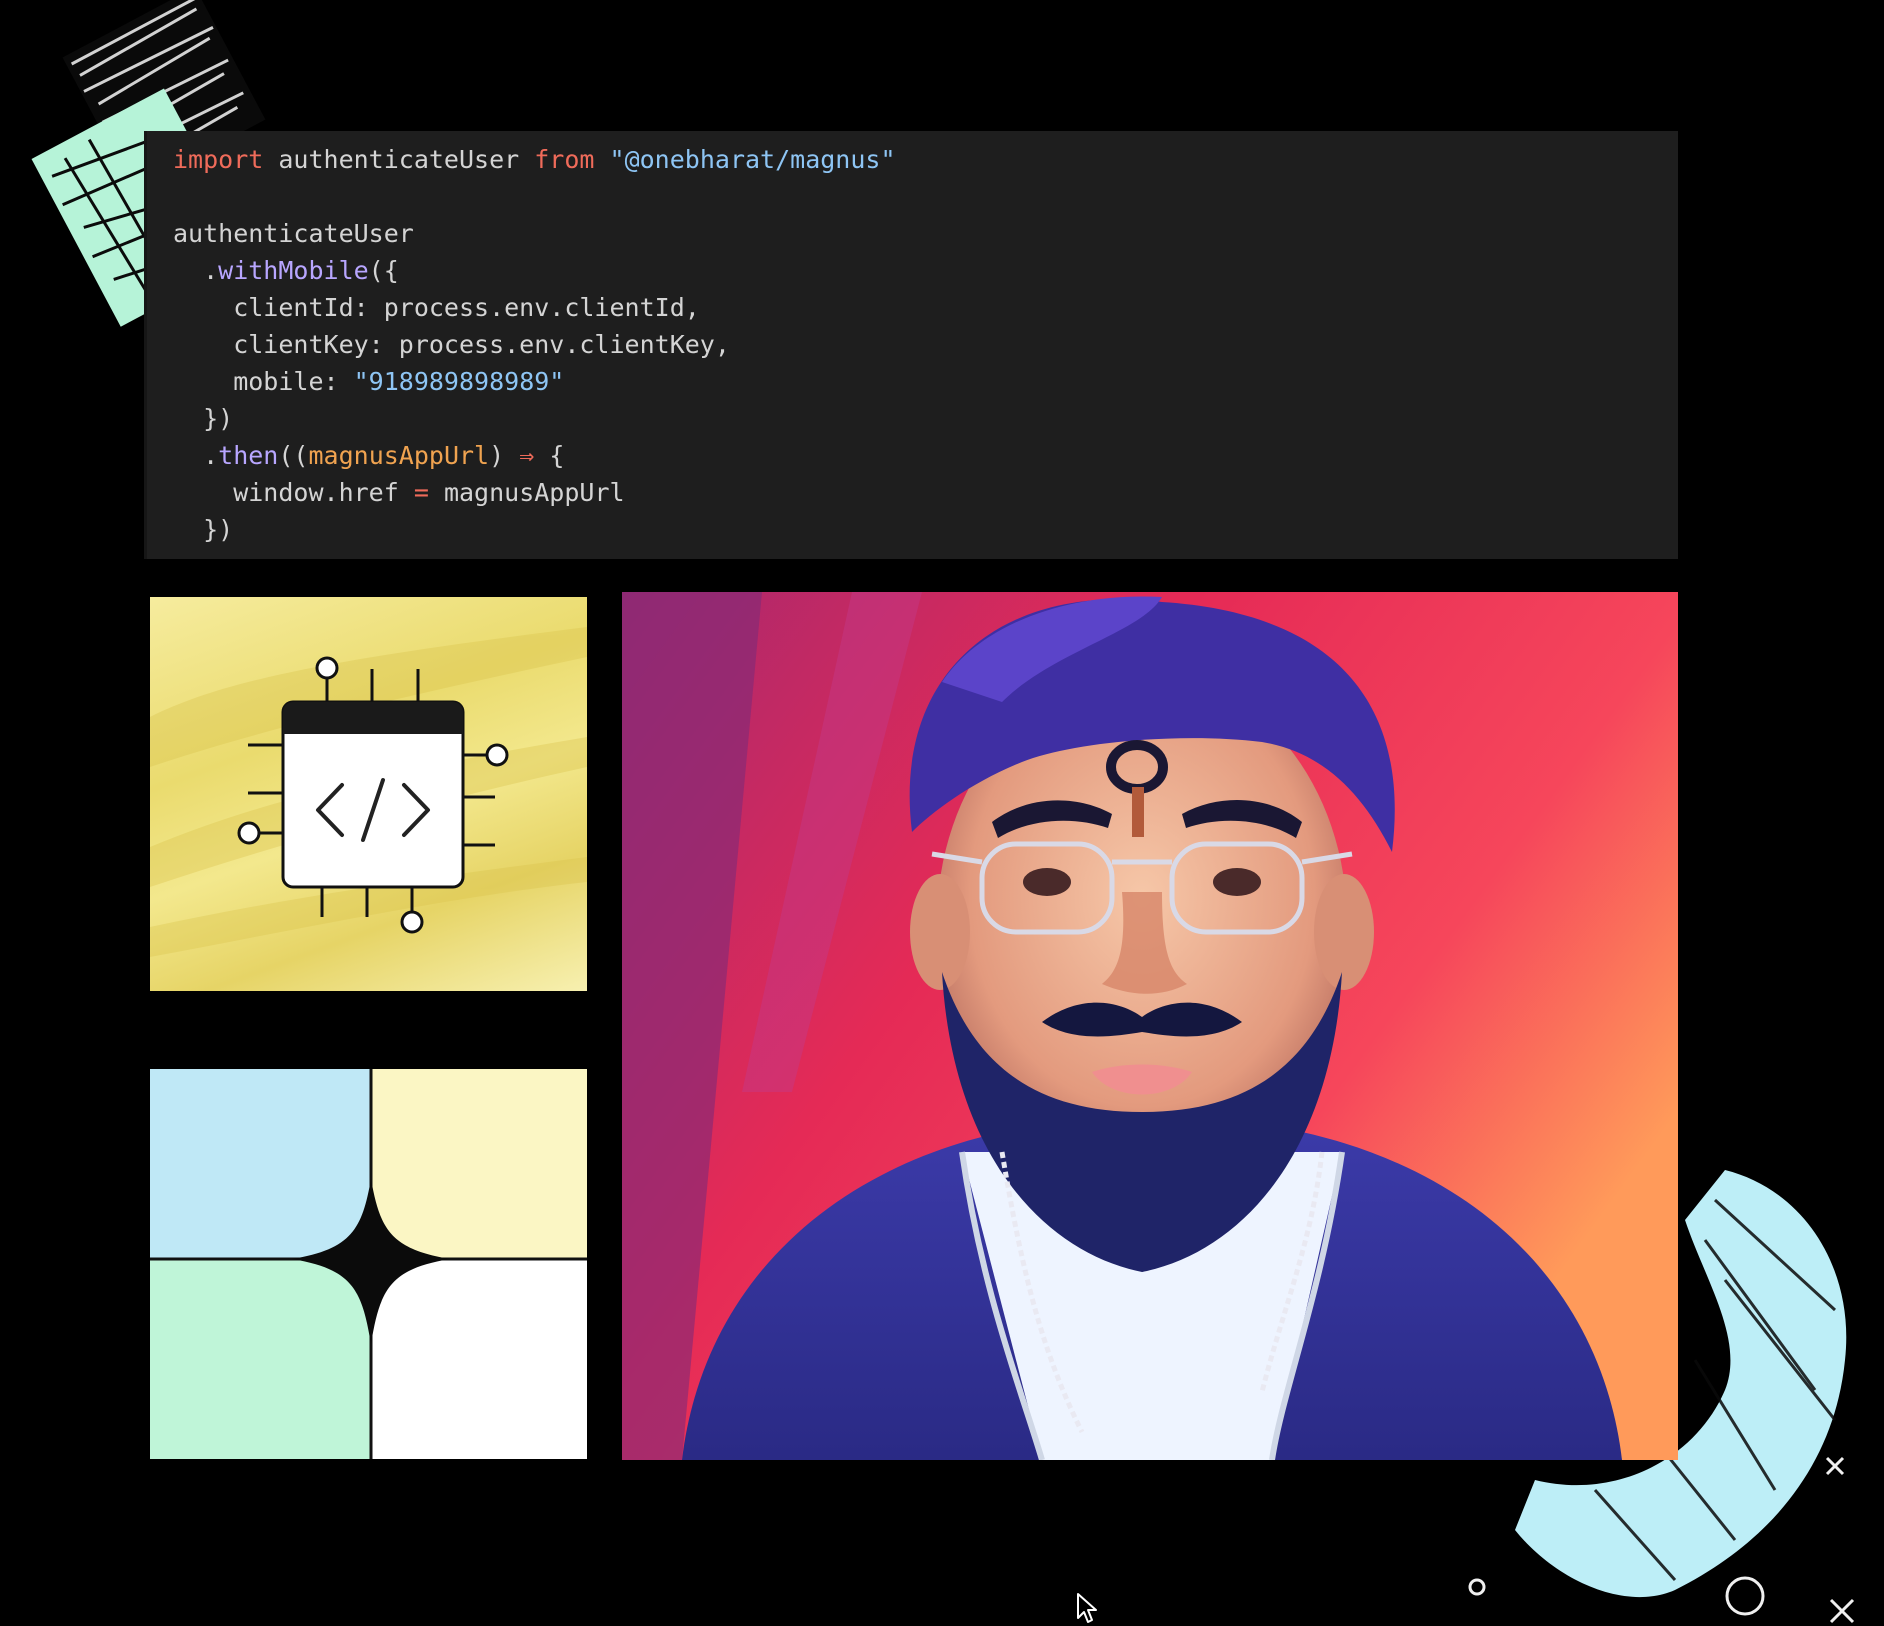 The height and width of the screenshot is (1626, 1884). What do you see at coordinates (1477, 1587) in the screenshot?
I see `small-circle-icon` at bounding box center [1477, 1587].